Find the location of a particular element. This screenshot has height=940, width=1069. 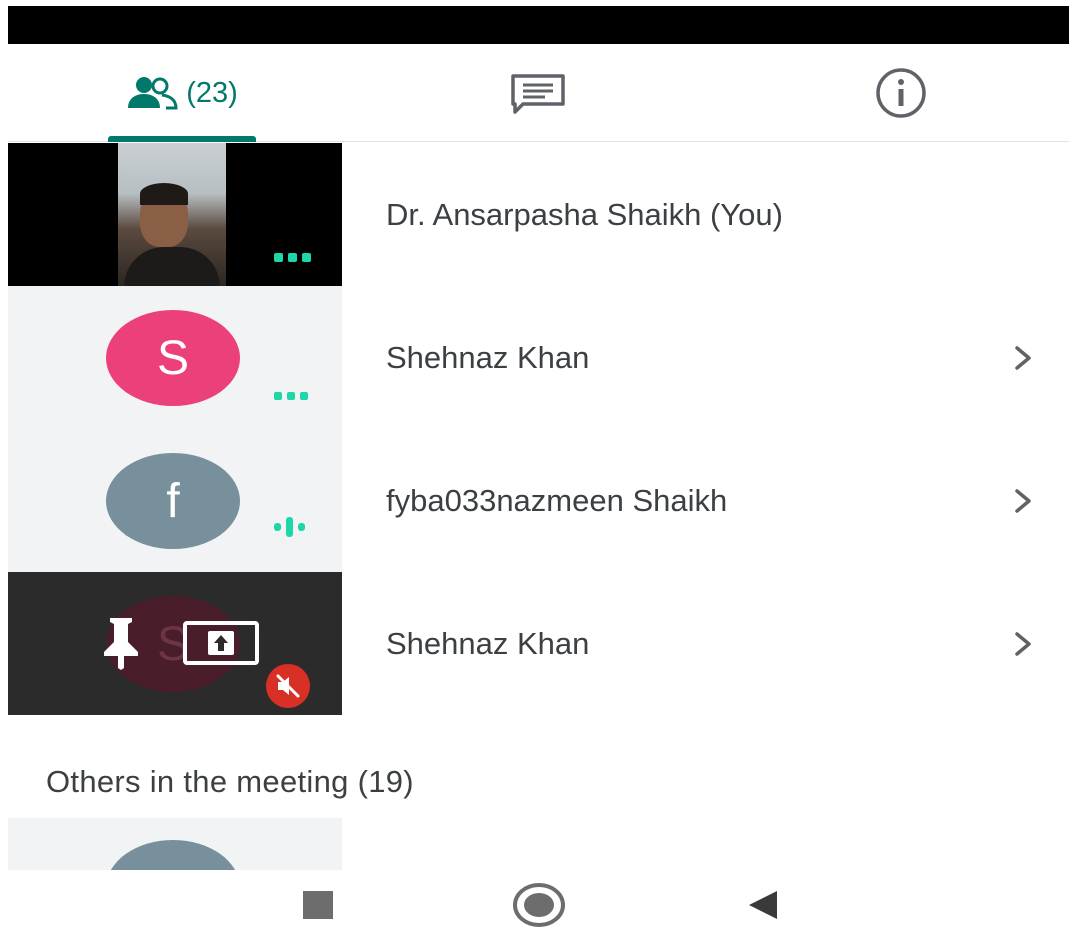

home-button is located at coordinates (539, 905).